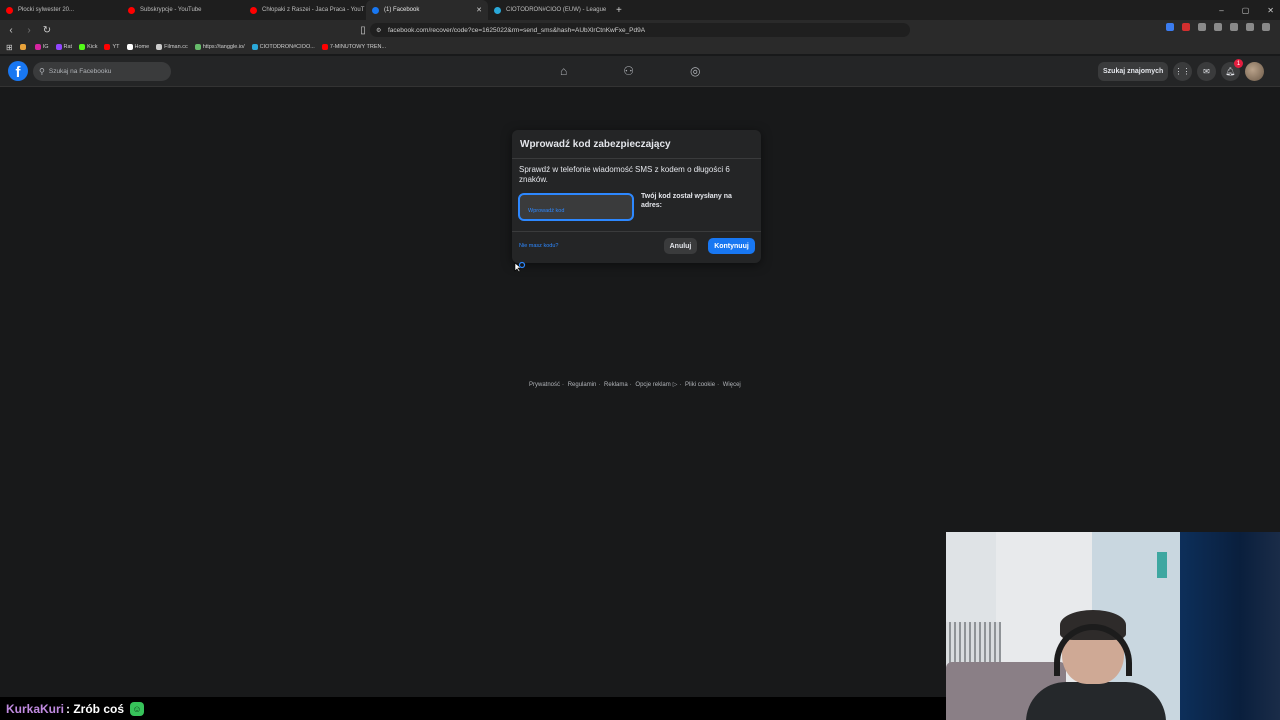 The width and height of the screenshot is (1280, 720). I want to click on home-icon: ⌂, so click(563, 71).